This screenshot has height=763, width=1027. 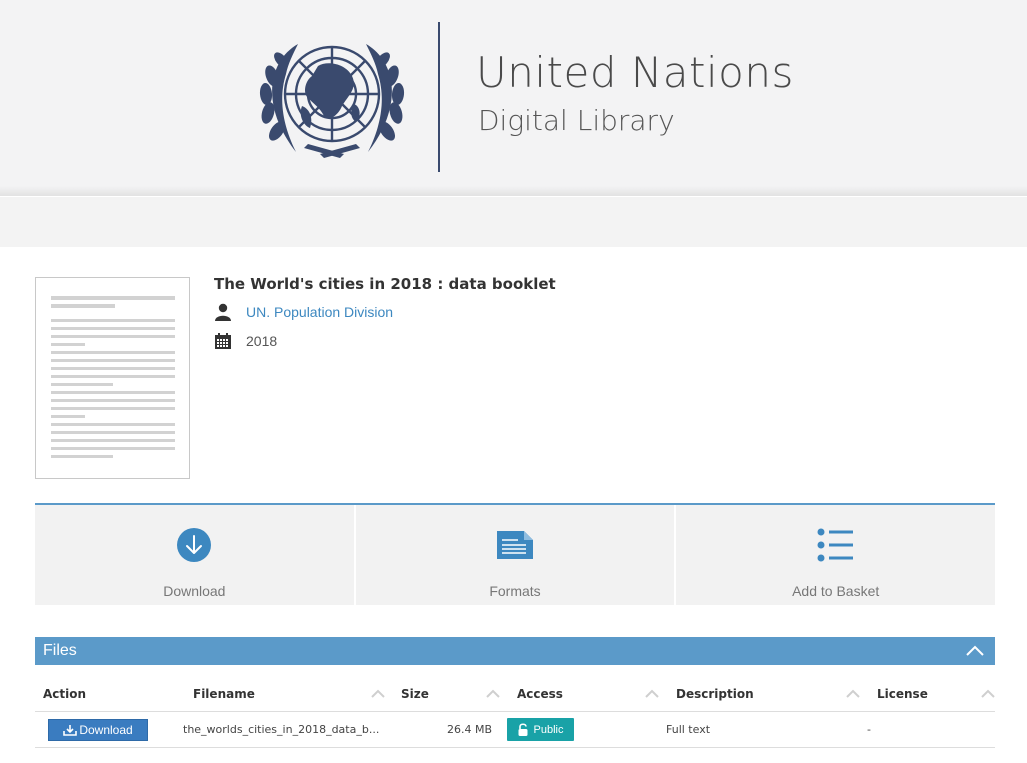 I want to click on person-icon, so click(x=223, y=312).